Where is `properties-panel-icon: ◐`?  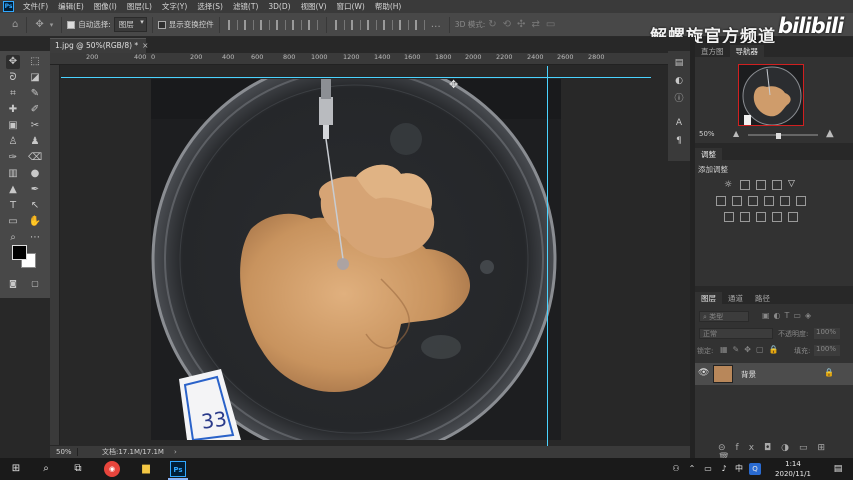 properties-panel-icon: ◐ is located at coordinates (679, 81).